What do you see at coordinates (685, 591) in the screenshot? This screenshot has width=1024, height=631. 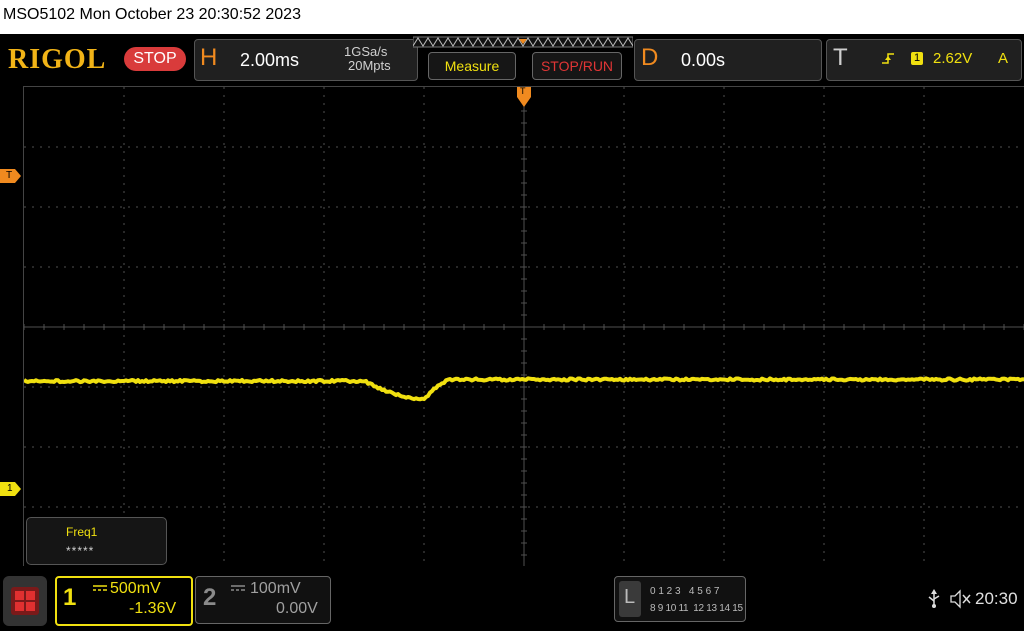 I see `logic-channels-row1: 0 1 2 3 4 5 6 7` at bounding box center [685, 591].